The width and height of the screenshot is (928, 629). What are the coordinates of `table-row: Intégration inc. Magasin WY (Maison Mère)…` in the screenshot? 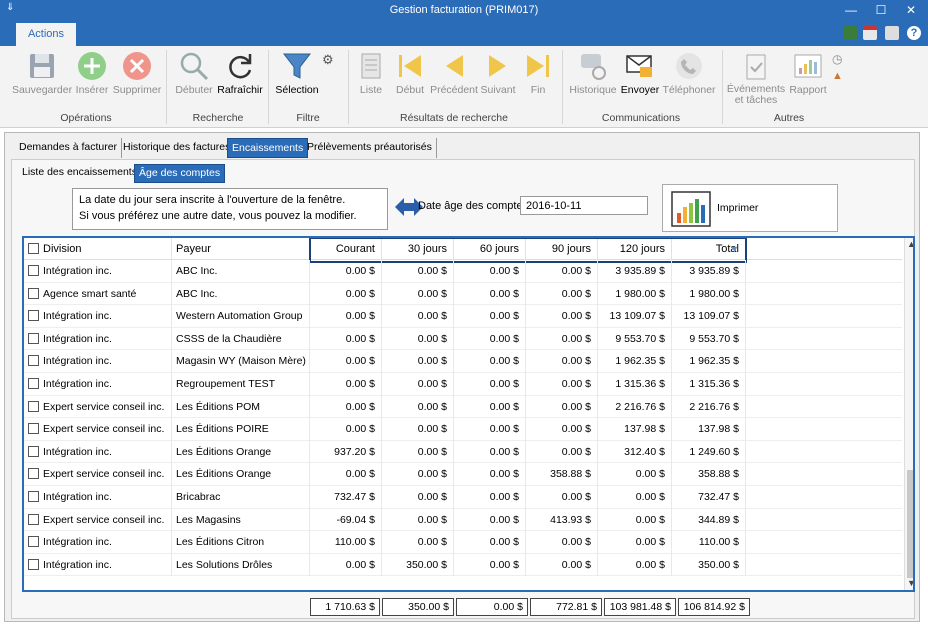 It's located at (463, 361).